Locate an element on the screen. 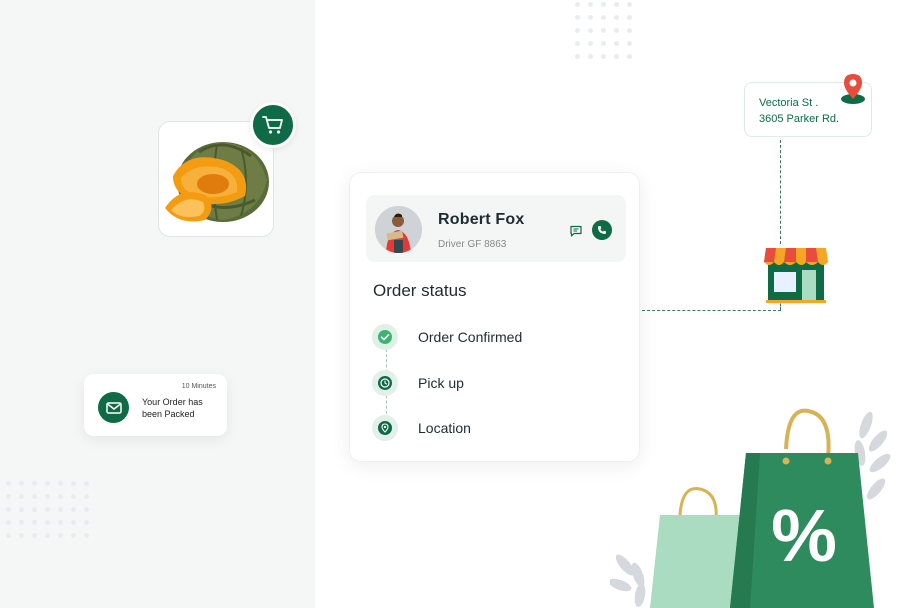  add-to-cart-button is located at coordinates (273, 125).